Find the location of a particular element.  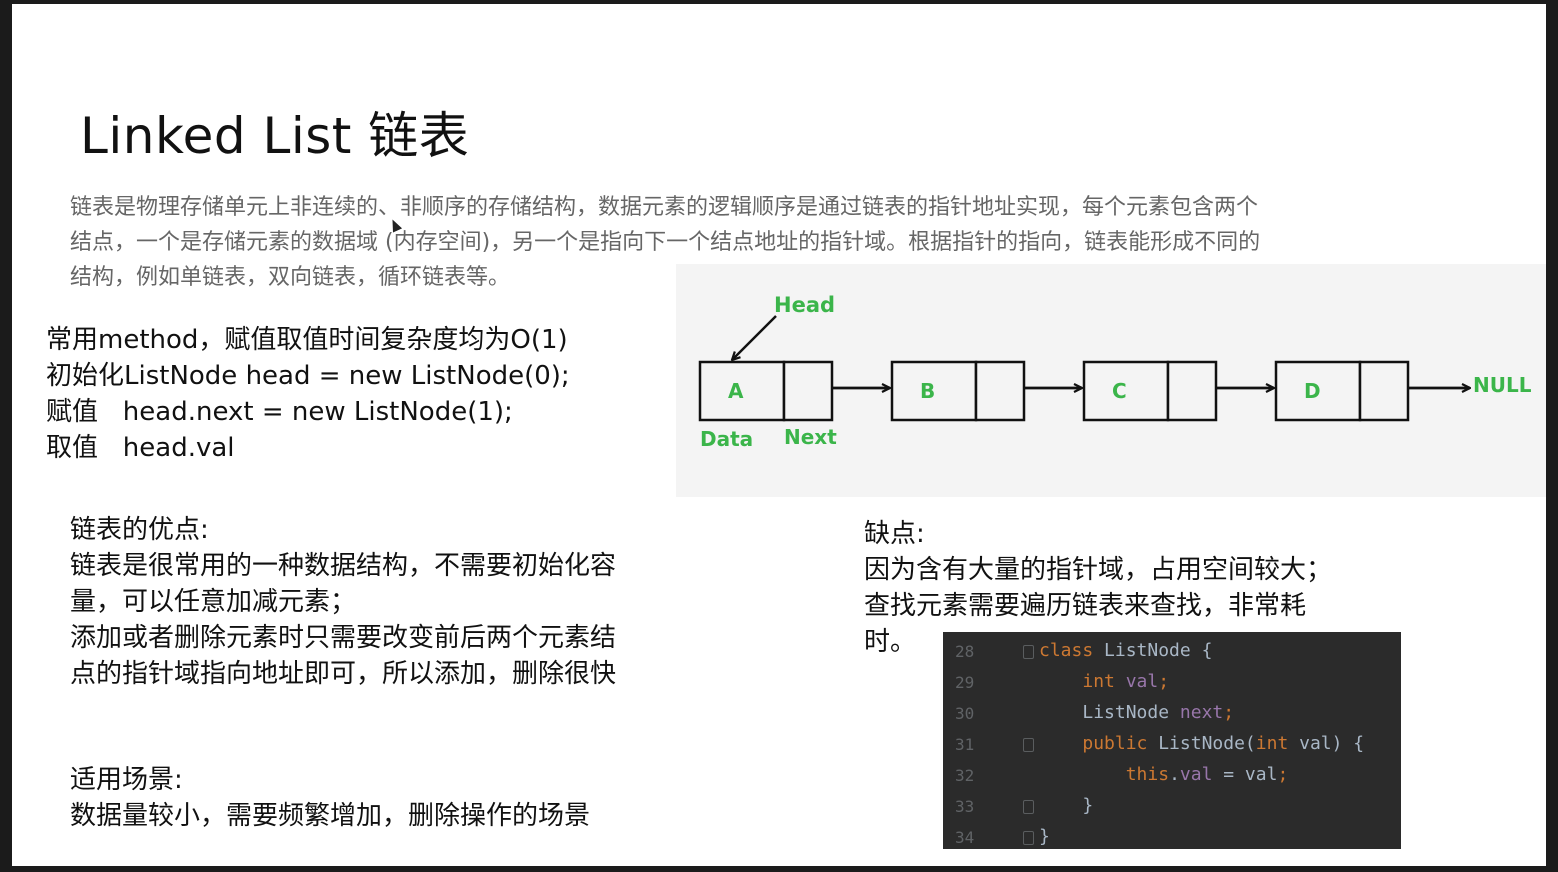

cons-line: 因为含有大量的指针域，占用空间较大； is located at coordinates (1098, 570).